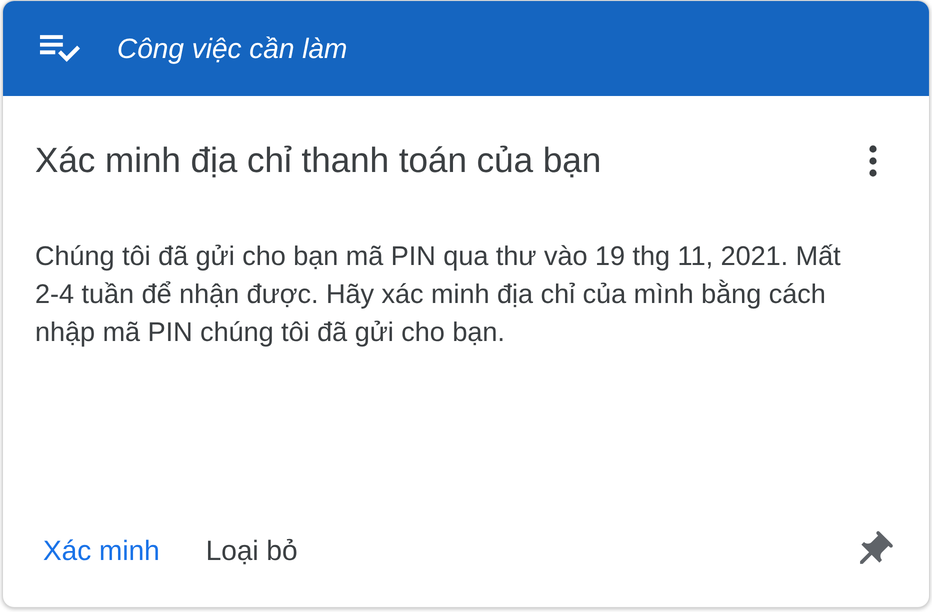 The image size is (932, 612). Describe the element at coordinates (252, 551) in the screenshot. I see `action-button: Loại bỏ` at that location.